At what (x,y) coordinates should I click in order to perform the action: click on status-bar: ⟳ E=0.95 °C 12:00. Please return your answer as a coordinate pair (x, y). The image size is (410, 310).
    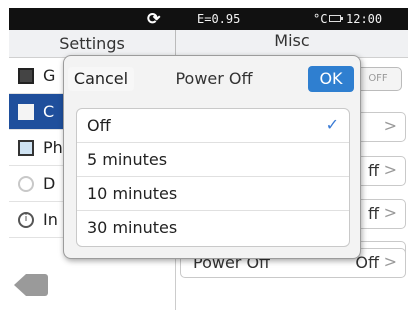
    Looking at the image, I should click on (208, 19).